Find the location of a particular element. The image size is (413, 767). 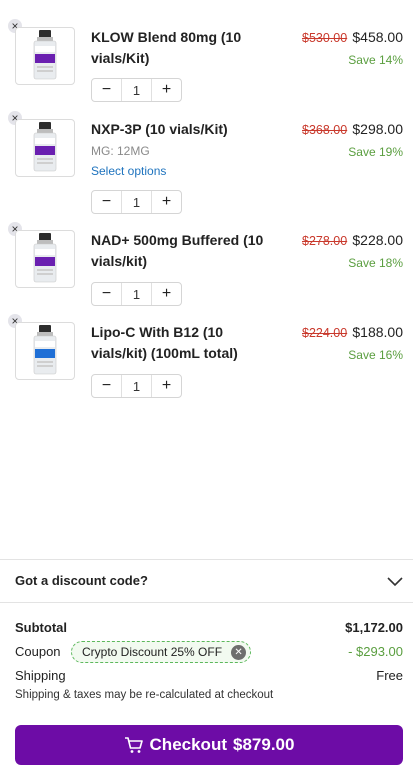

original-price: $368.00 is located at coordinates (325, 130).